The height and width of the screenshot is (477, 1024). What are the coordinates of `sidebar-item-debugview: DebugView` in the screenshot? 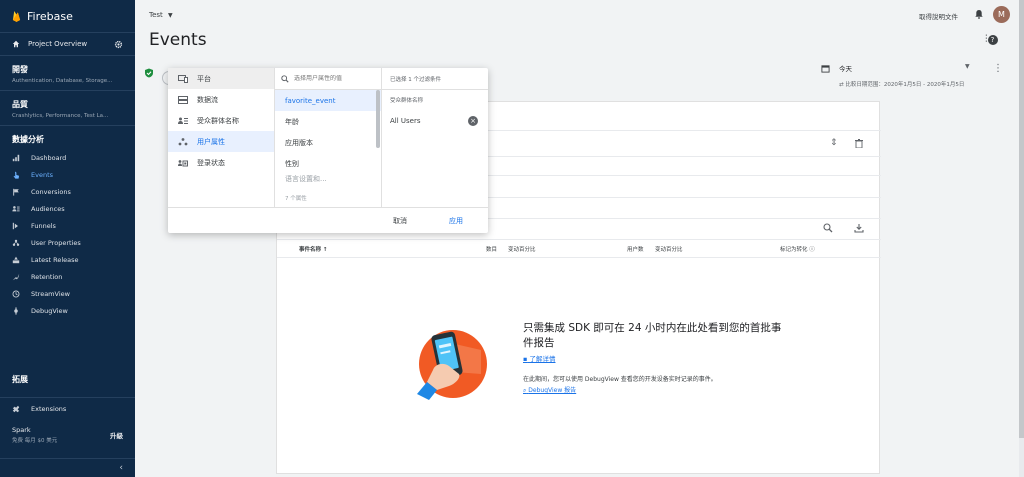 It's located at (67, 310).